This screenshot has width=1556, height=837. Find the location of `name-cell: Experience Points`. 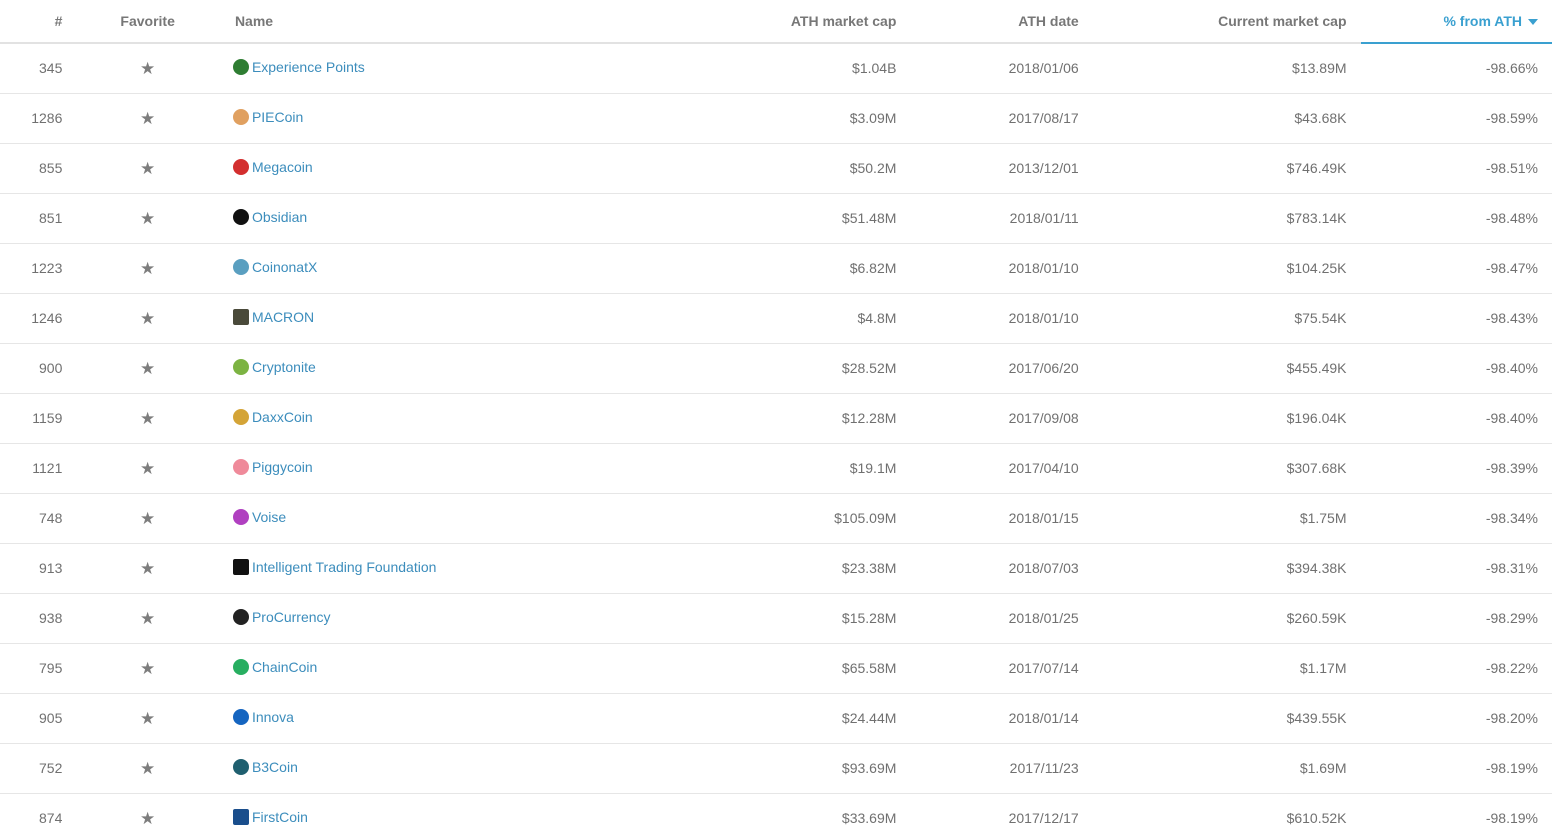

name-cell: Experience Points is located at coordinates (422, 68).